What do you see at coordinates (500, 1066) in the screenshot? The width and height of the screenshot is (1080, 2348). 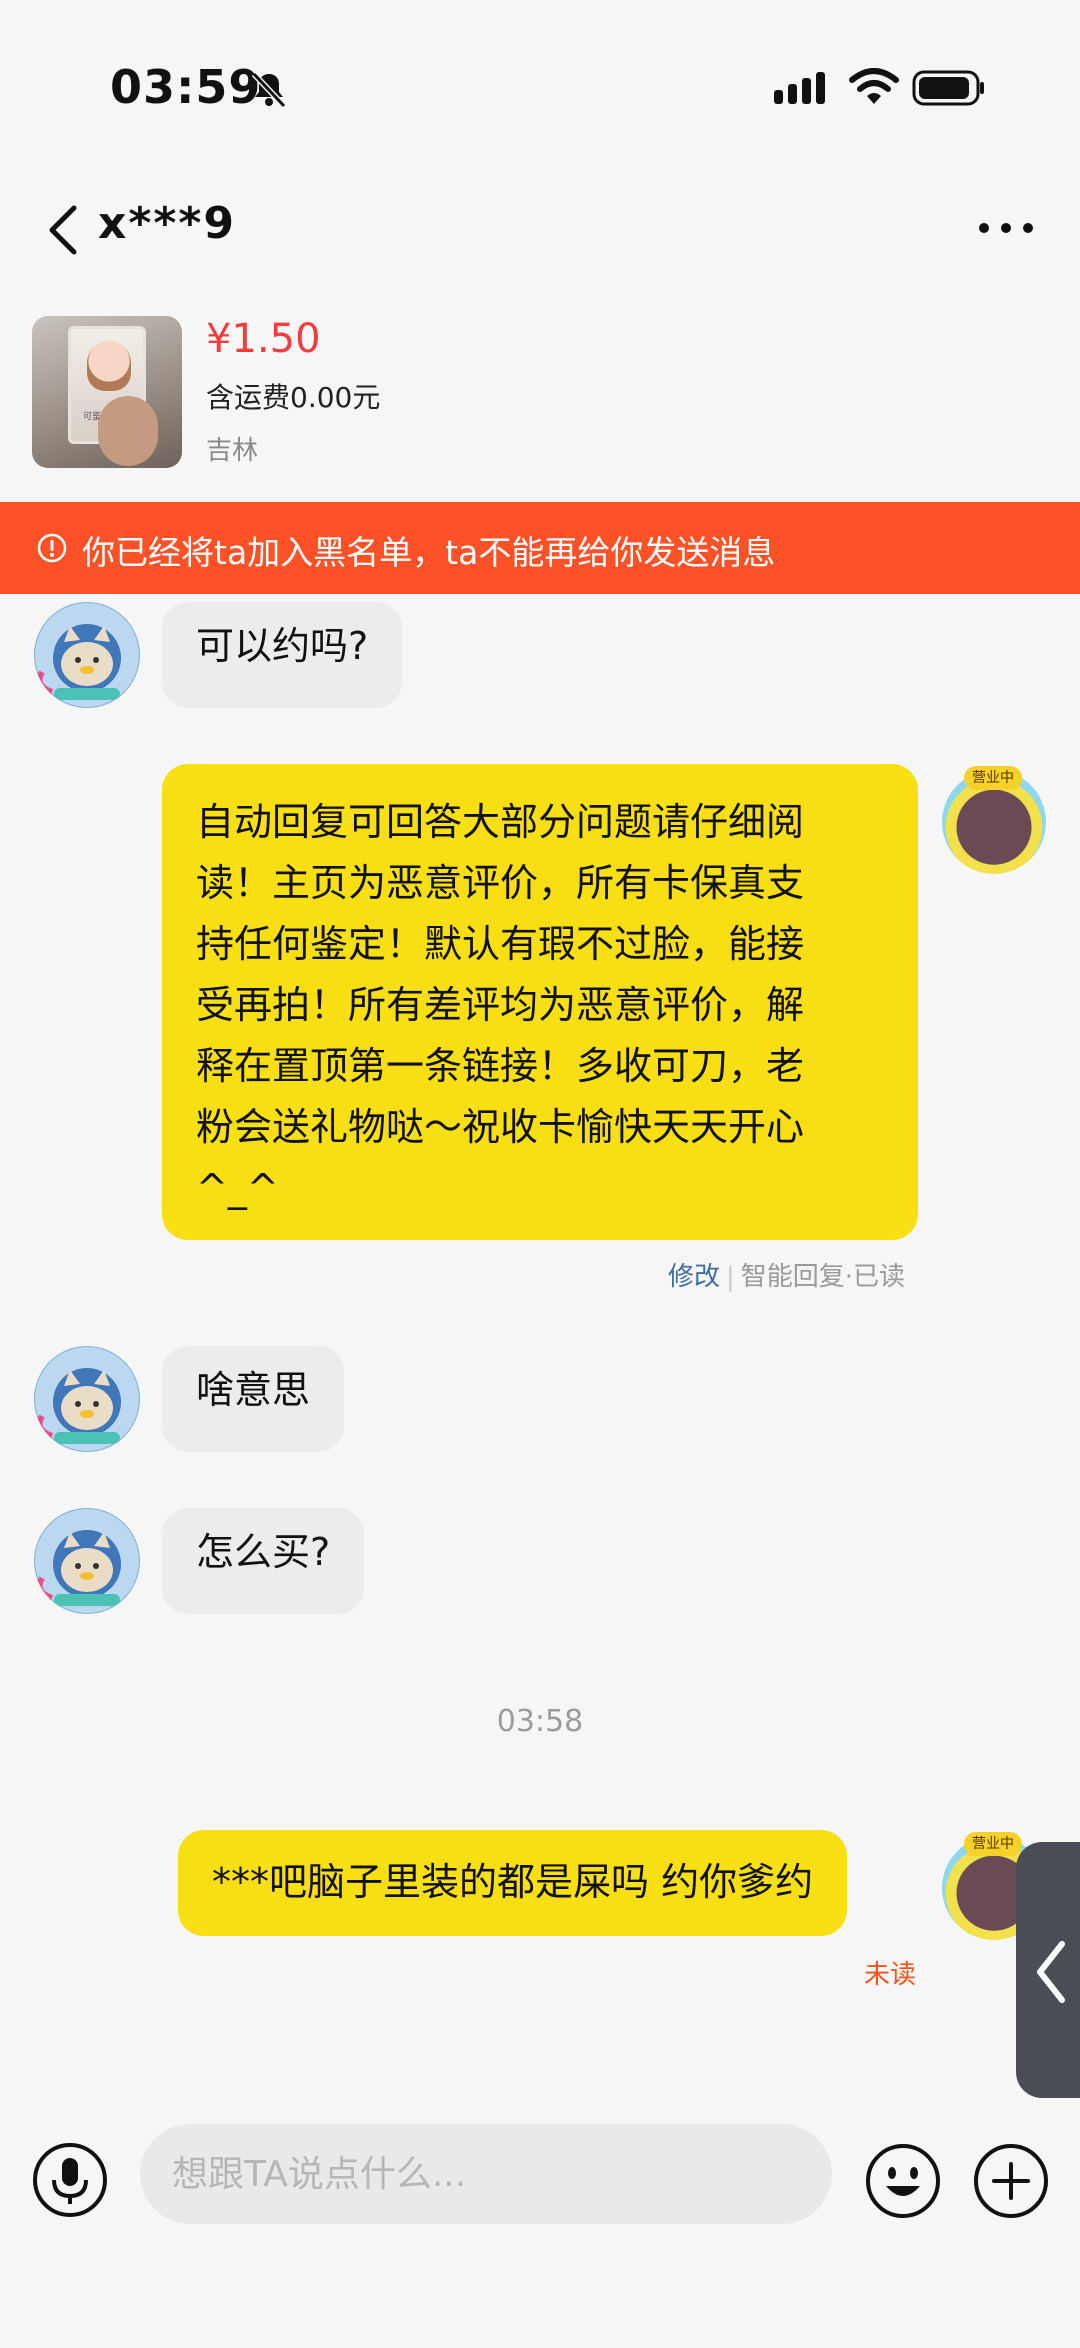 I see `message-line: 释在置顶第一条链接！多收可刀，老` at bounding box center [500, 1066].